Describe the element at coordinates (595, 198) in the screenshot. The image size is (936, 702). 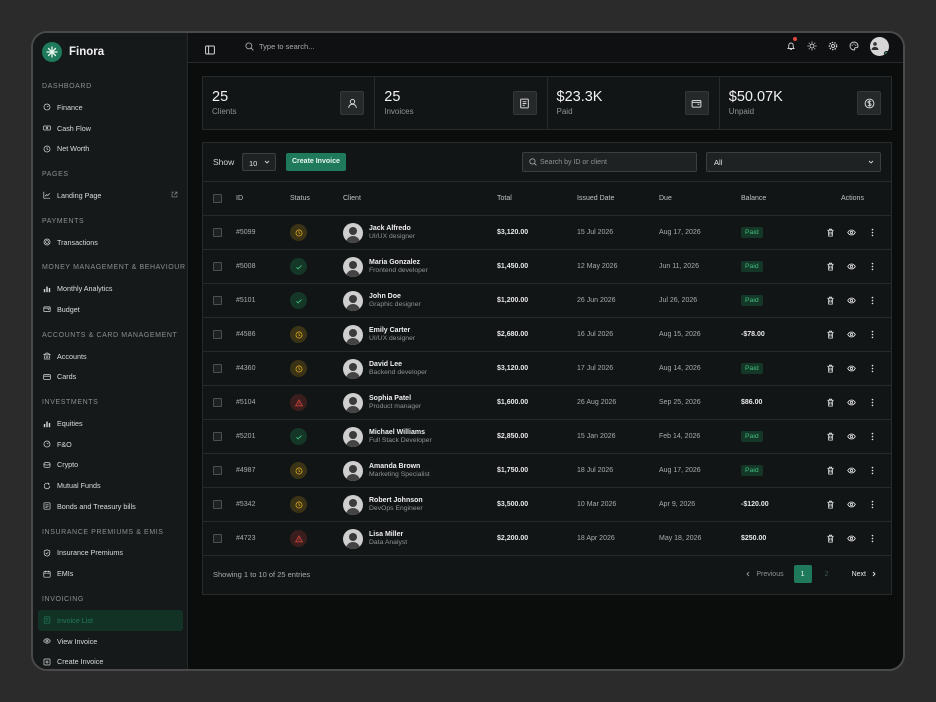
I see `col-issued-header: Issued Date` at that location.